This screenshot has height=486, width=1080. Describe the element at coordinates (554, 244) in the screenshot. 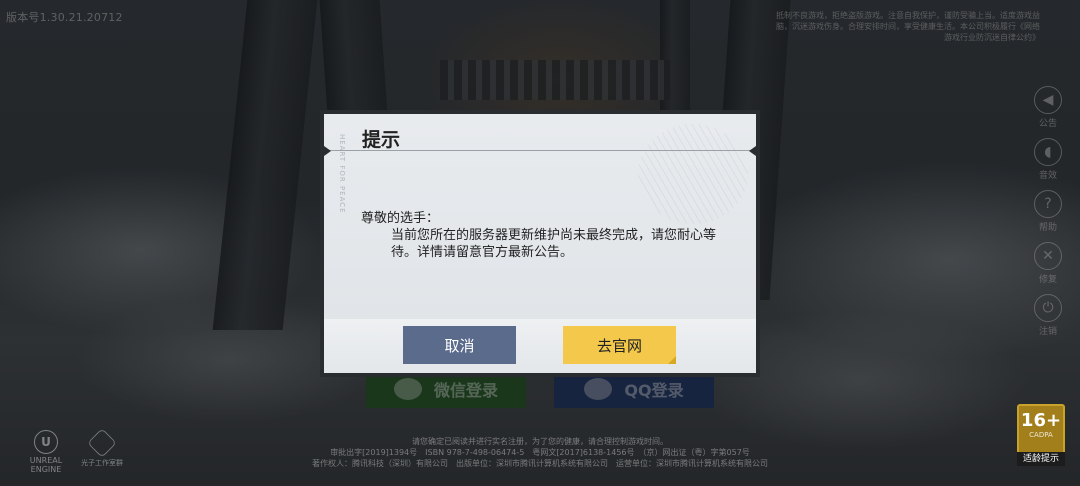

I see `dialog-message-text: 当前您所在的服务器更新维护尚未最终完成，请您耐心等待。详情请留意官方最新公告。` at that location.